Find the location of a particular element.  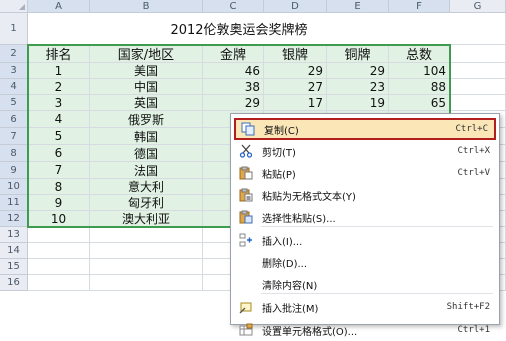

row-header-6: 6 is located at coordinates (14, 119).